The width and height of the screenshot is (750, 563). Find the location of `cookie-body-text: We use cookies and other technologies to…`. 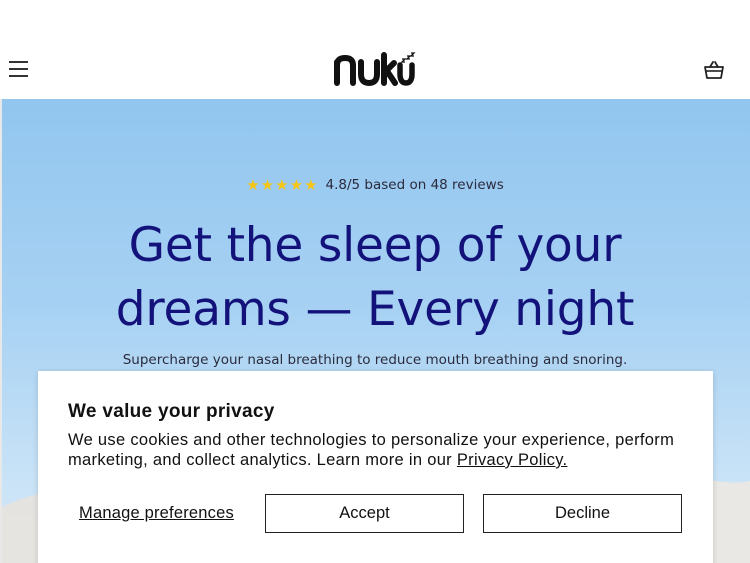

cookie-body-text: We use cookies and other technologies to… is located at coordinates (371, 450).